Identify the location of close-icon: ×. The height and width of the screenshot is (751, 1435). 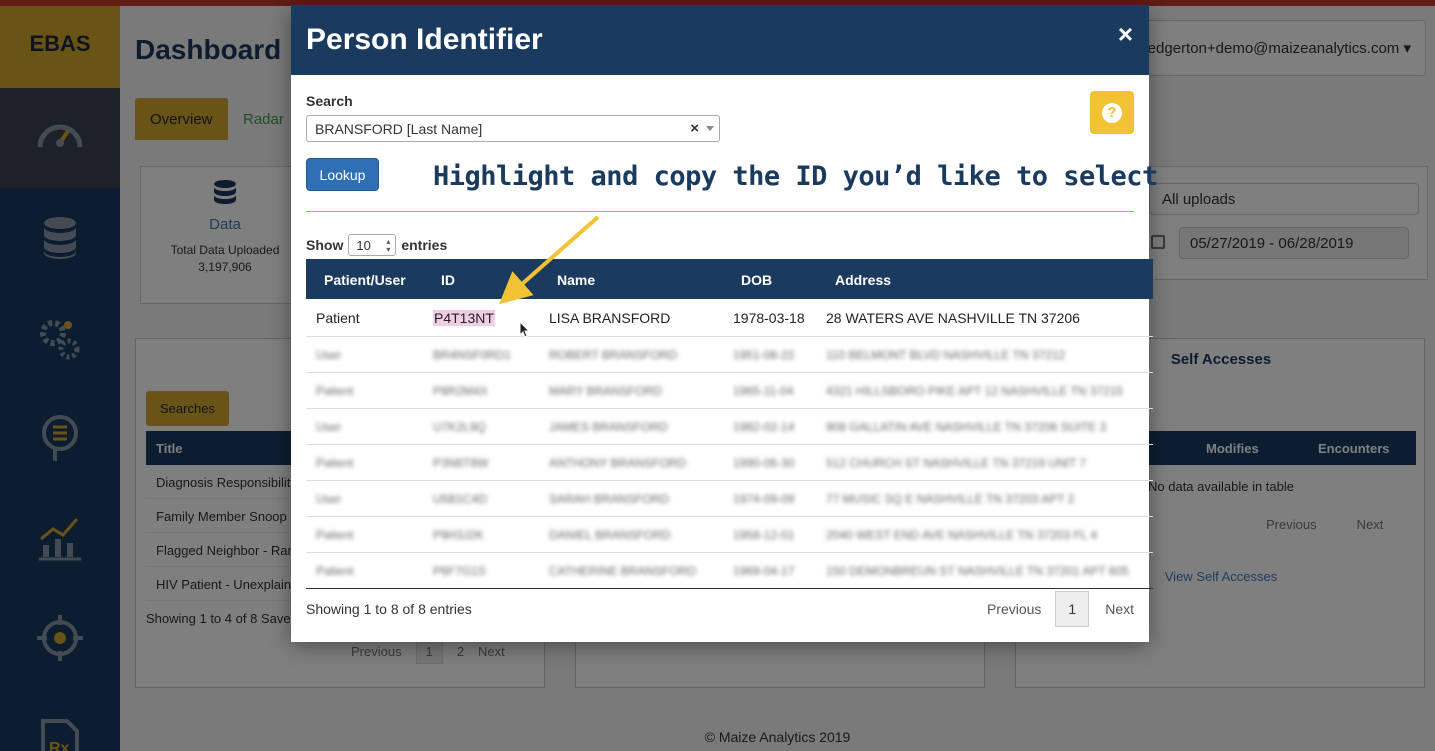
(1125, 34).